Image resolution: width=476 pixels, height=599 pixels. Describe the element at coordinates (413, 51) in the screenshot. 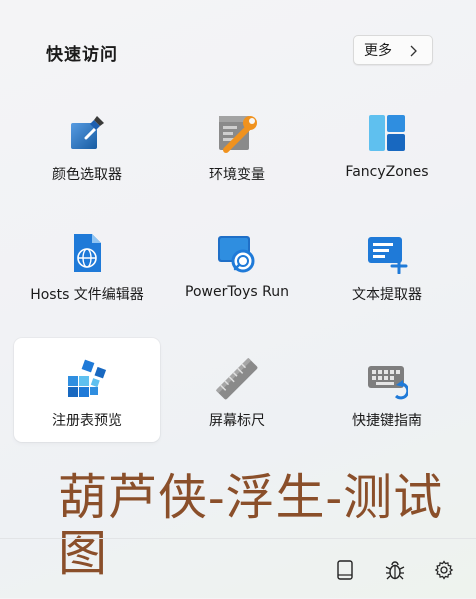

I see `chevron-right-icon` at that location.